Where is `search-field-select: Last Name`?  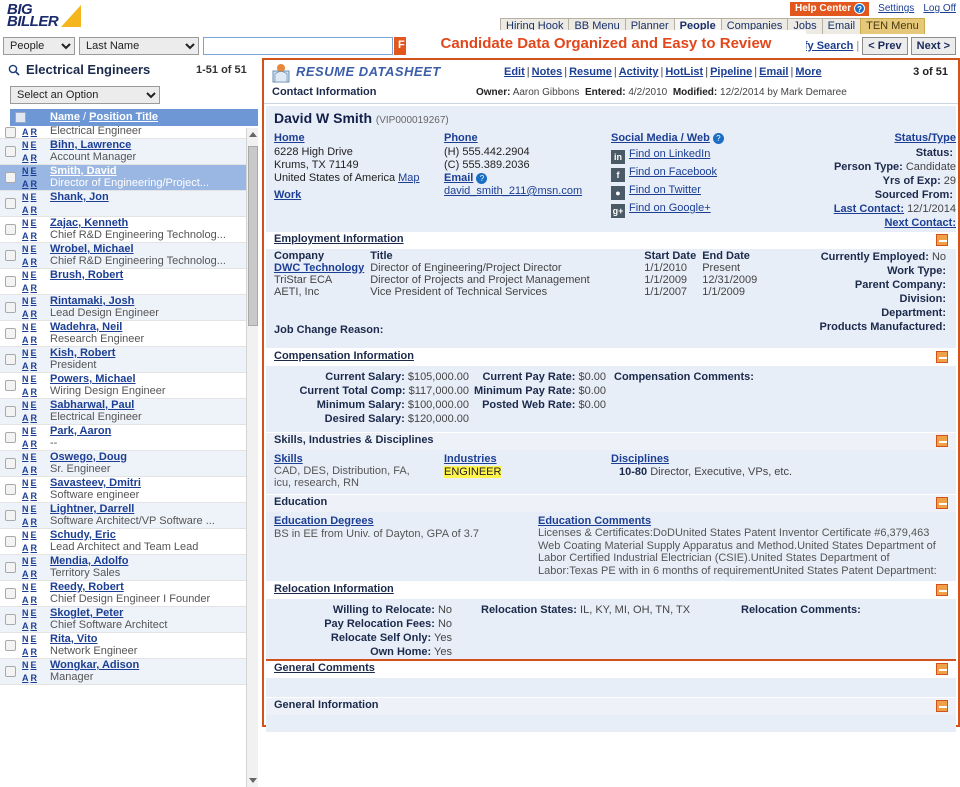 search-field-select: Last Name is located at coordinates (139, 46).